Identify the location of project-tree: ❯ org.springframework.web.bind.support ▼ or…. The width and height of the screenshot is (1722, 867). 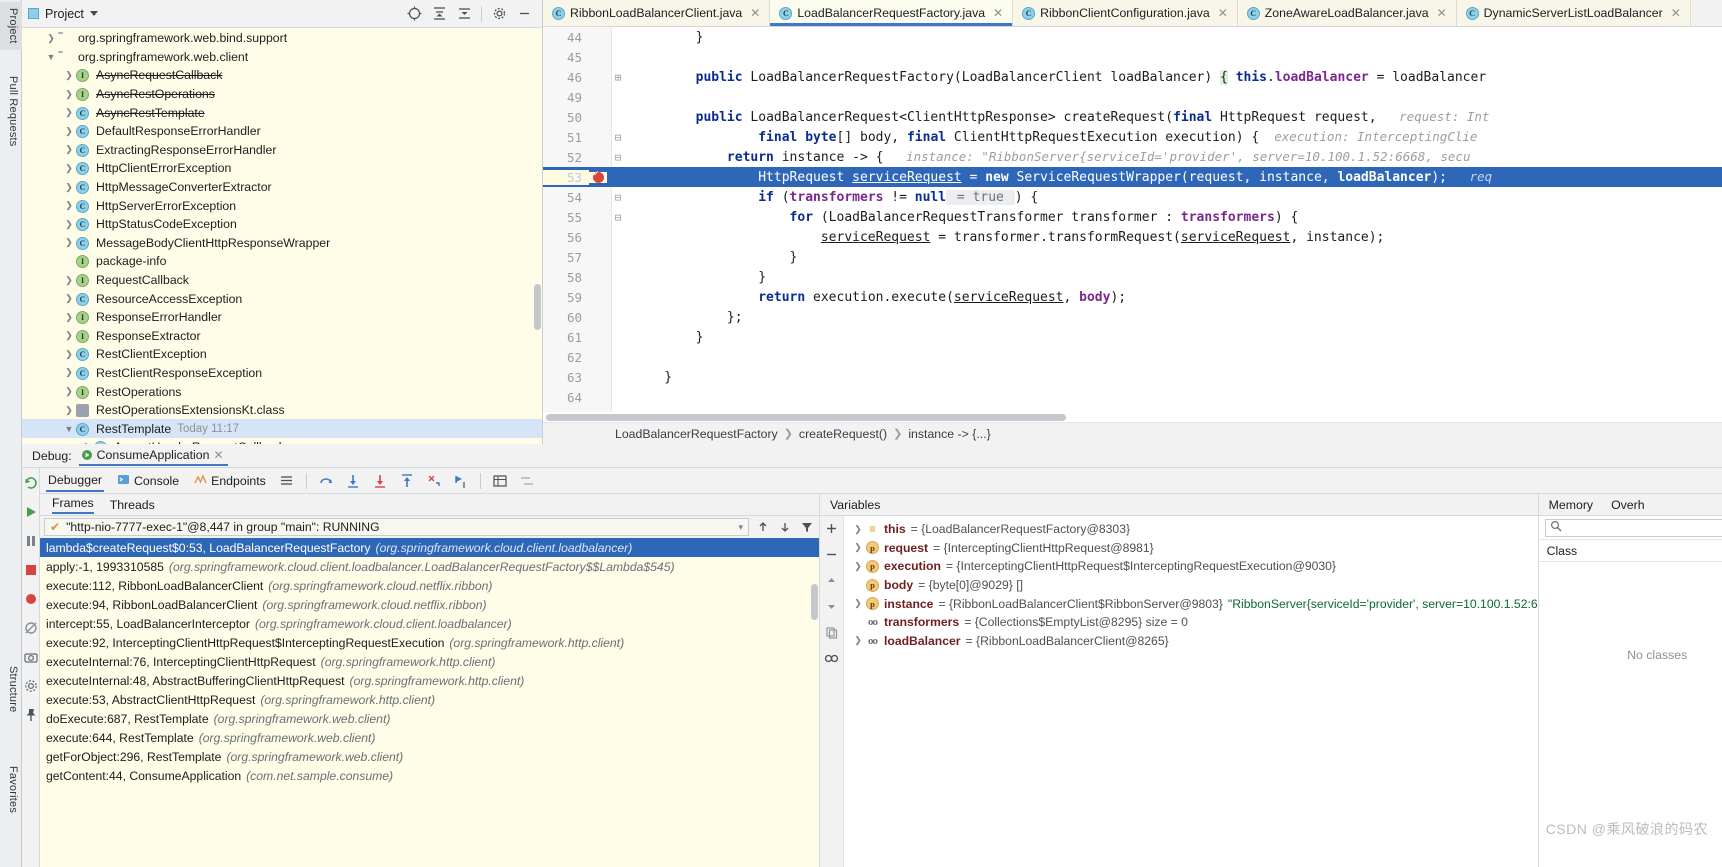
(282, 236).